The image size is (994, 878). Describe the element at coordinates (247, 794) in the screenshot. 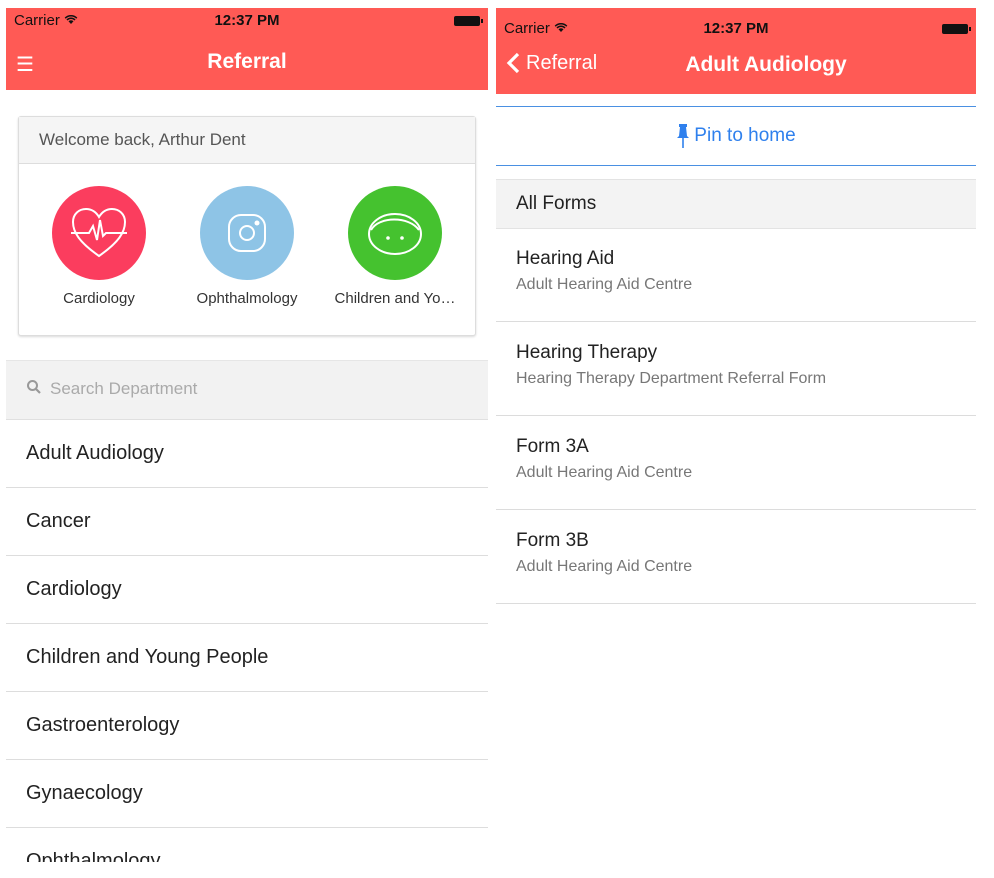

I see `list-item: Gynaecology` at that location.